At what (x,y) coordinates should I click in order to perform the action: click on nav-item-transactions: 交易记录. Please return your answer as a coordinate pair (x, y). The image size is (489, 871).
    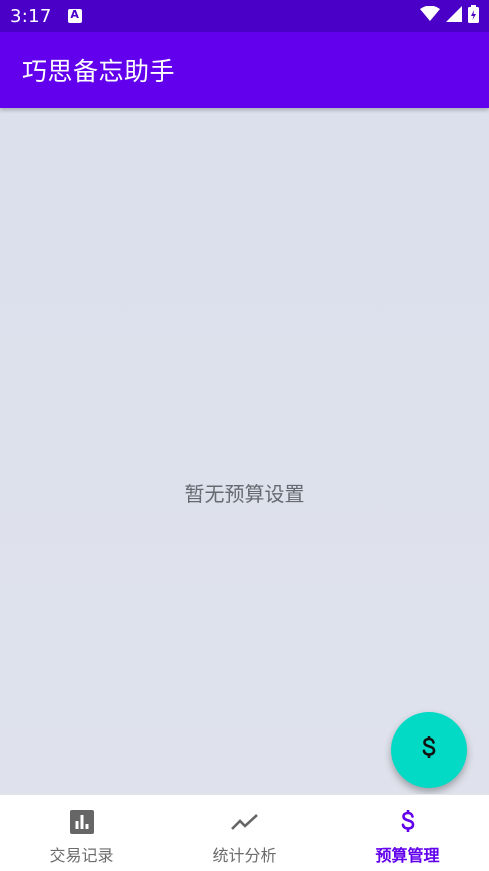
    Looking at the image, I should click on (81, 833).